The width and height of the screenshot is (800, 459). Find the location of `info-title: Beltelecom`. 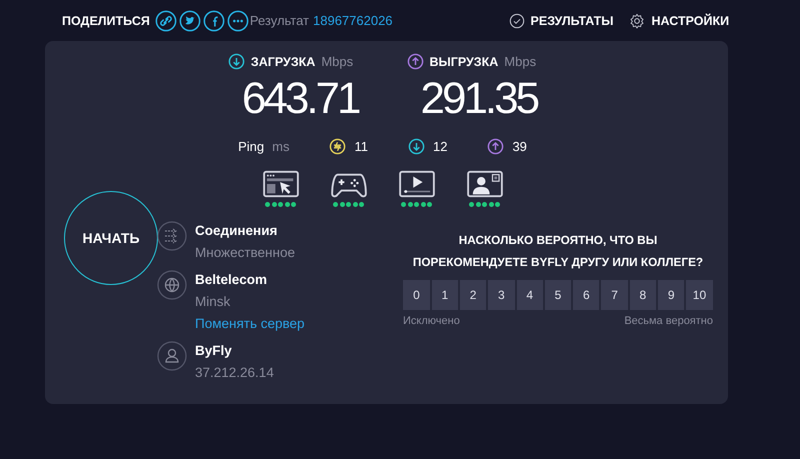

info-title: Beltelecom is located at coordinates (231, 279).